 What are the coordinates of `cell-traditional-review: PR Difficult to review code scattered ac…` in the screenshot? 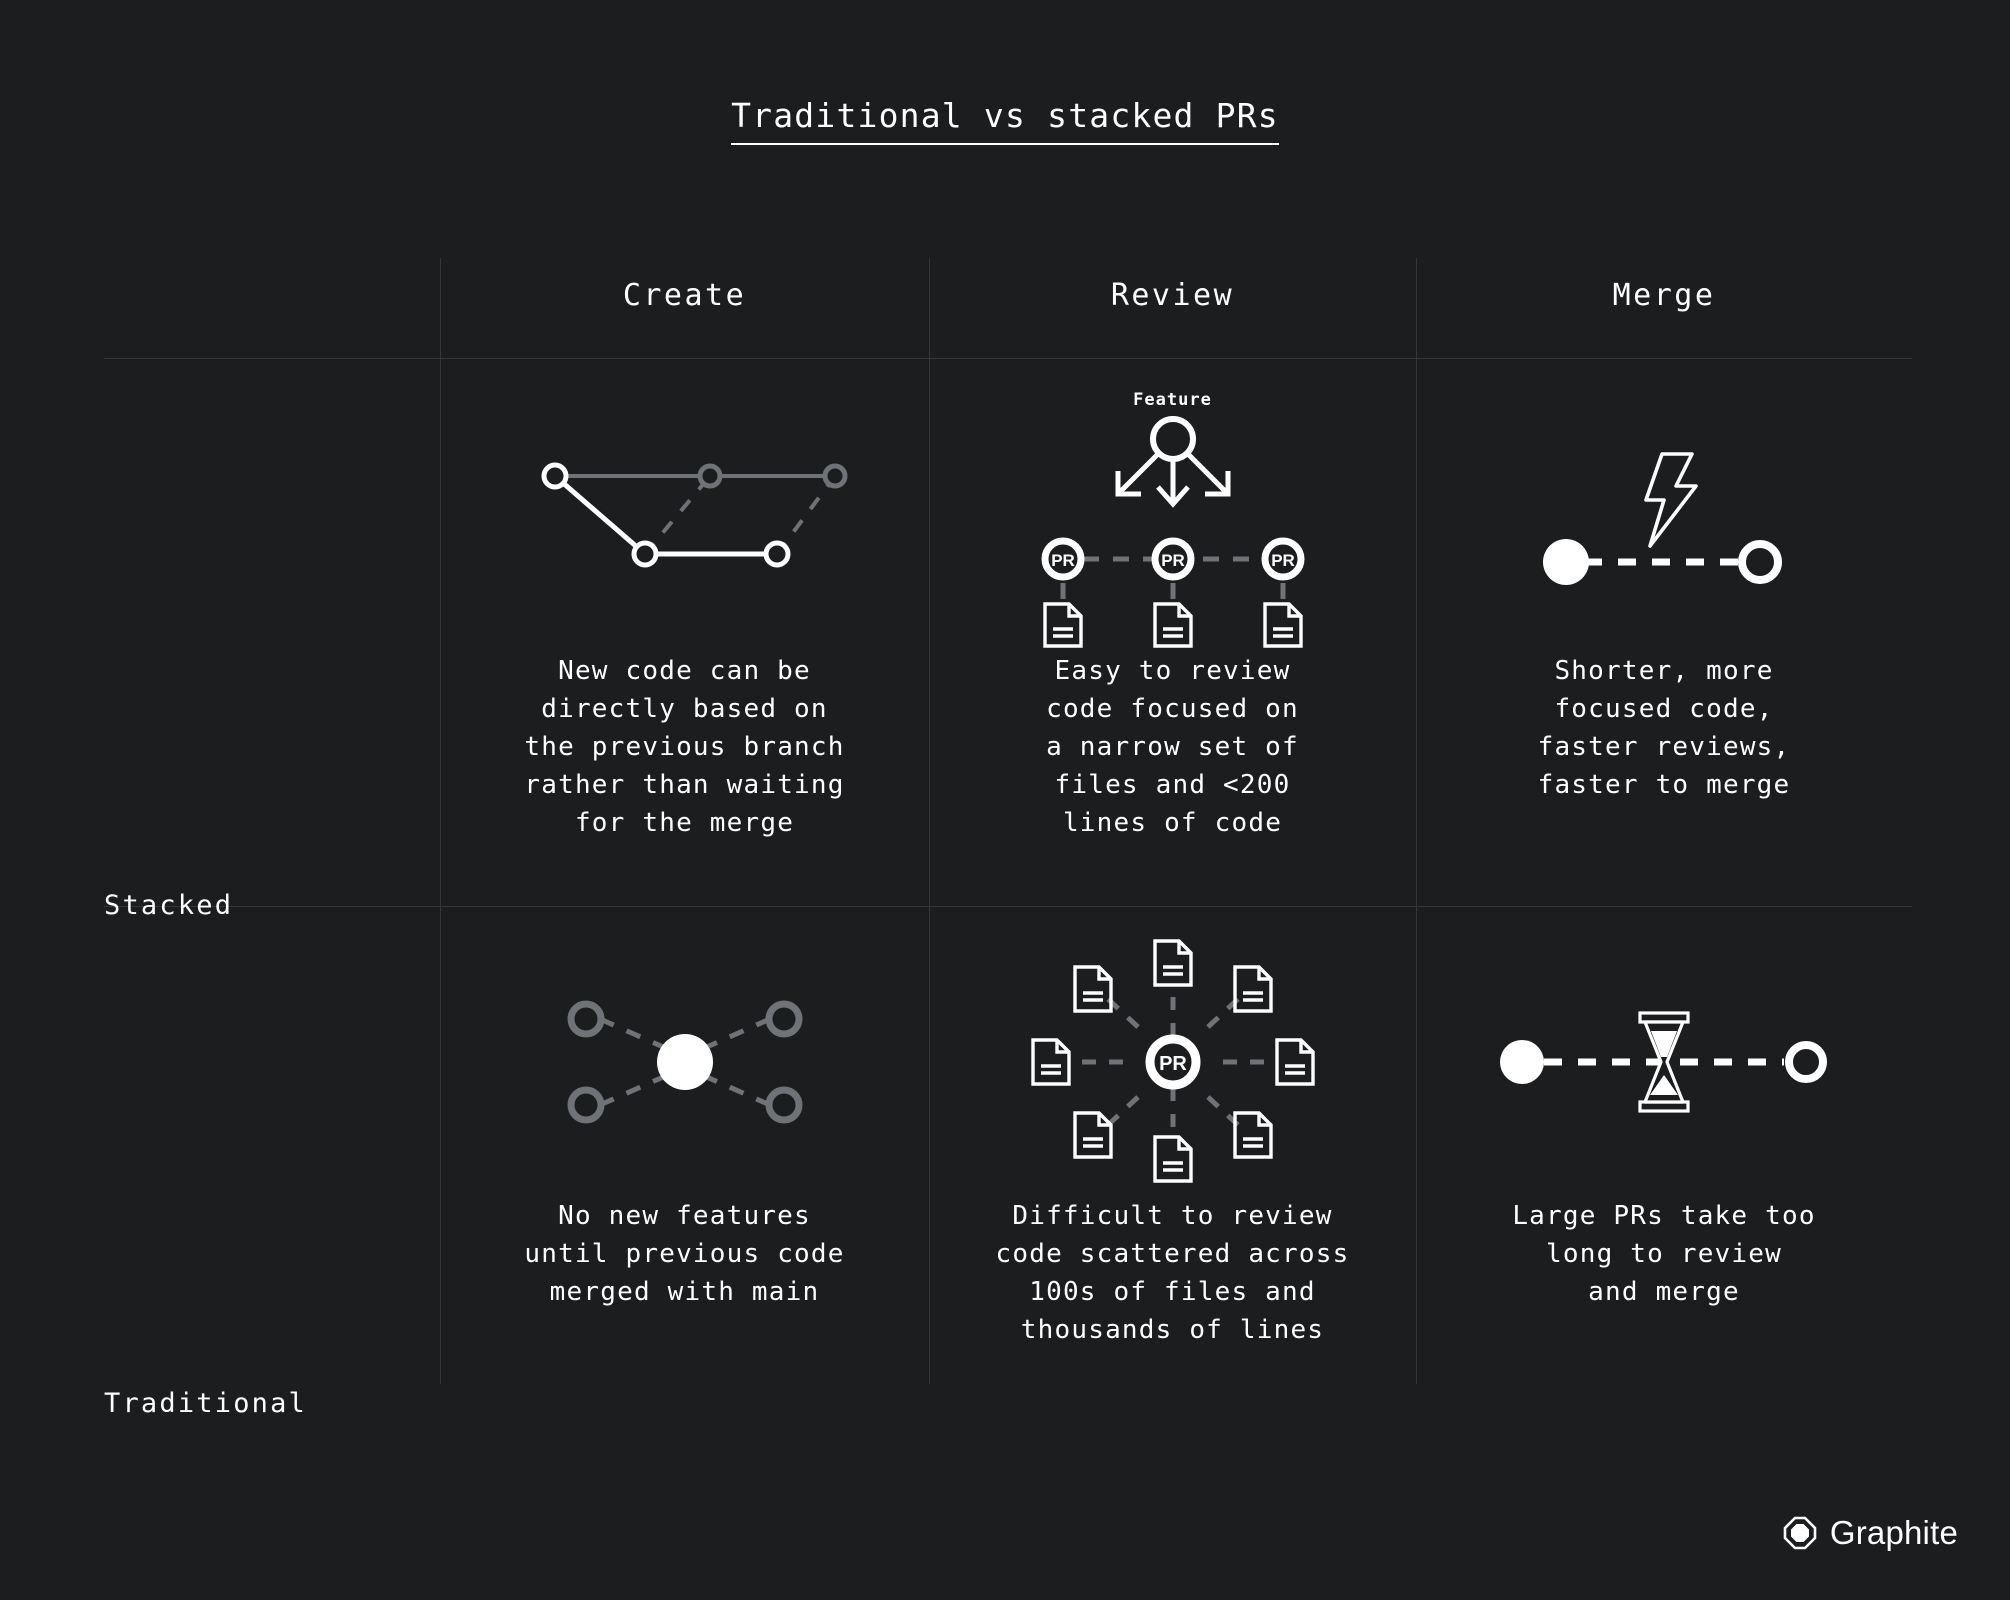 It's located at (1172, 1145).